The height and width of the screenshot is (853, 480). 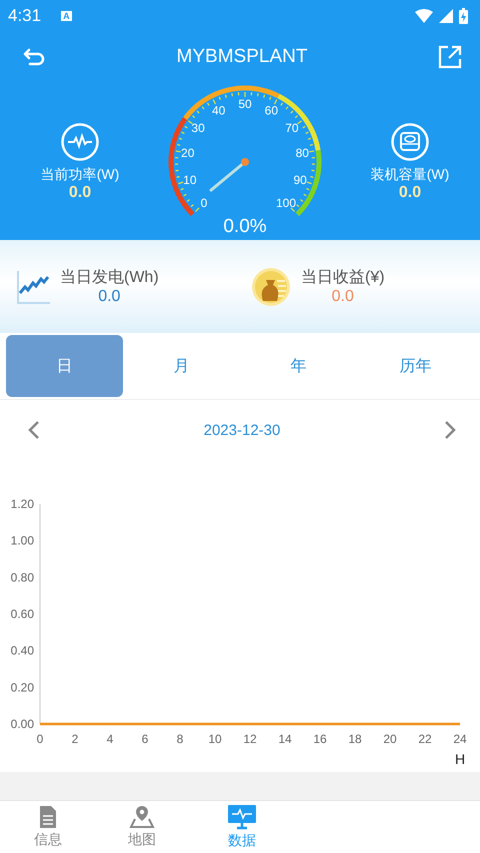 I want to click on y-tick-label: 0.00, so click(x=22, y=724).